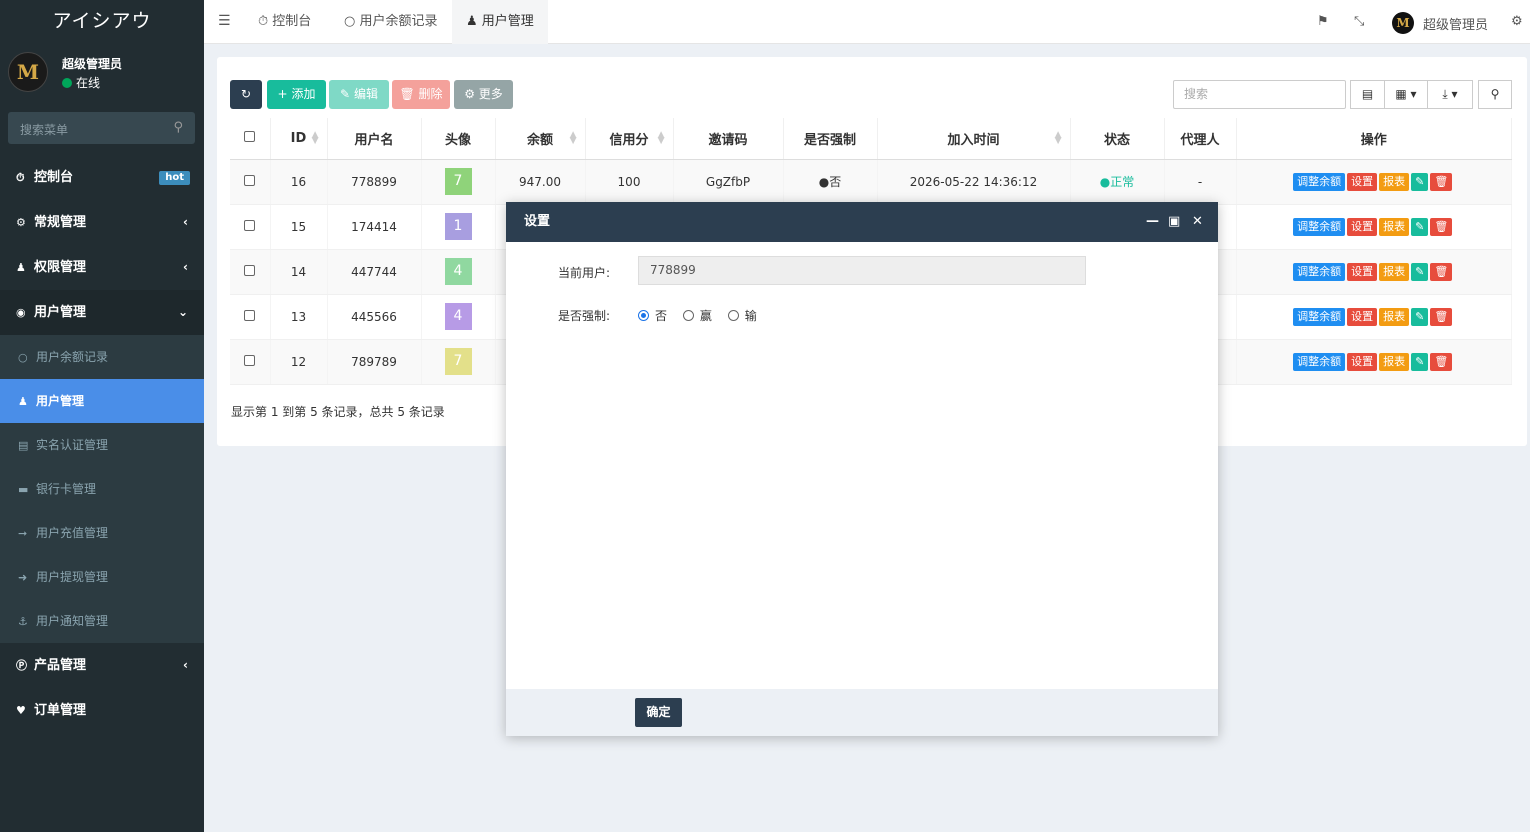 This screenshot has height=832, width=1530. Describe the element at coordinates (102, 577) in the screenshot. I see `sidebar-item-withdraw: ➜ 用户提现管理` at that location.